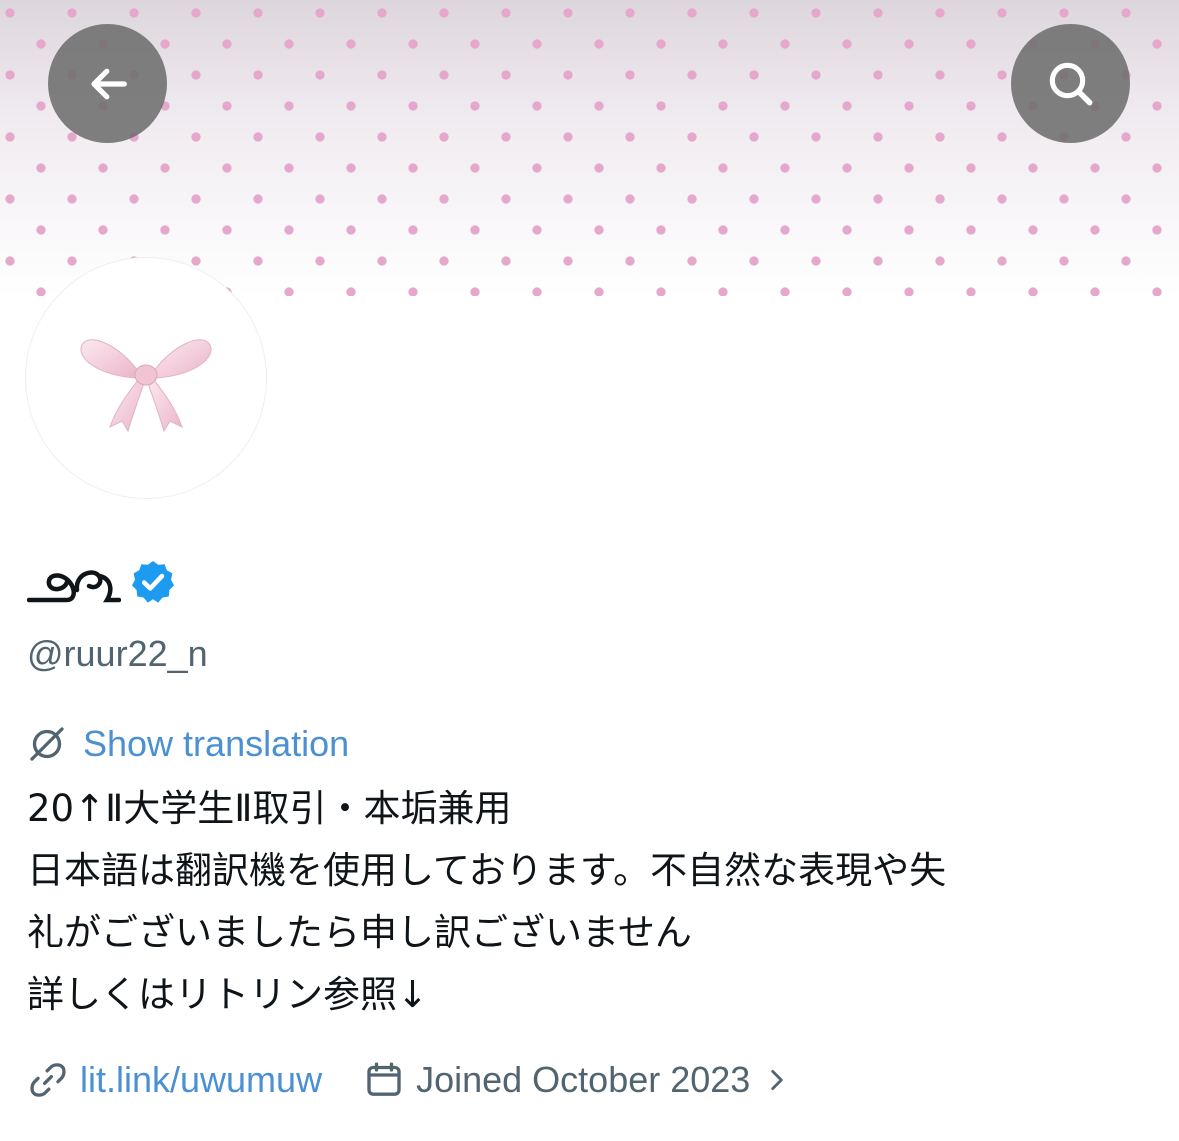 The image size is (1179, 1141). I want to click on bio-line: 詳しくはリトリン参照↓, so click(228, 994).